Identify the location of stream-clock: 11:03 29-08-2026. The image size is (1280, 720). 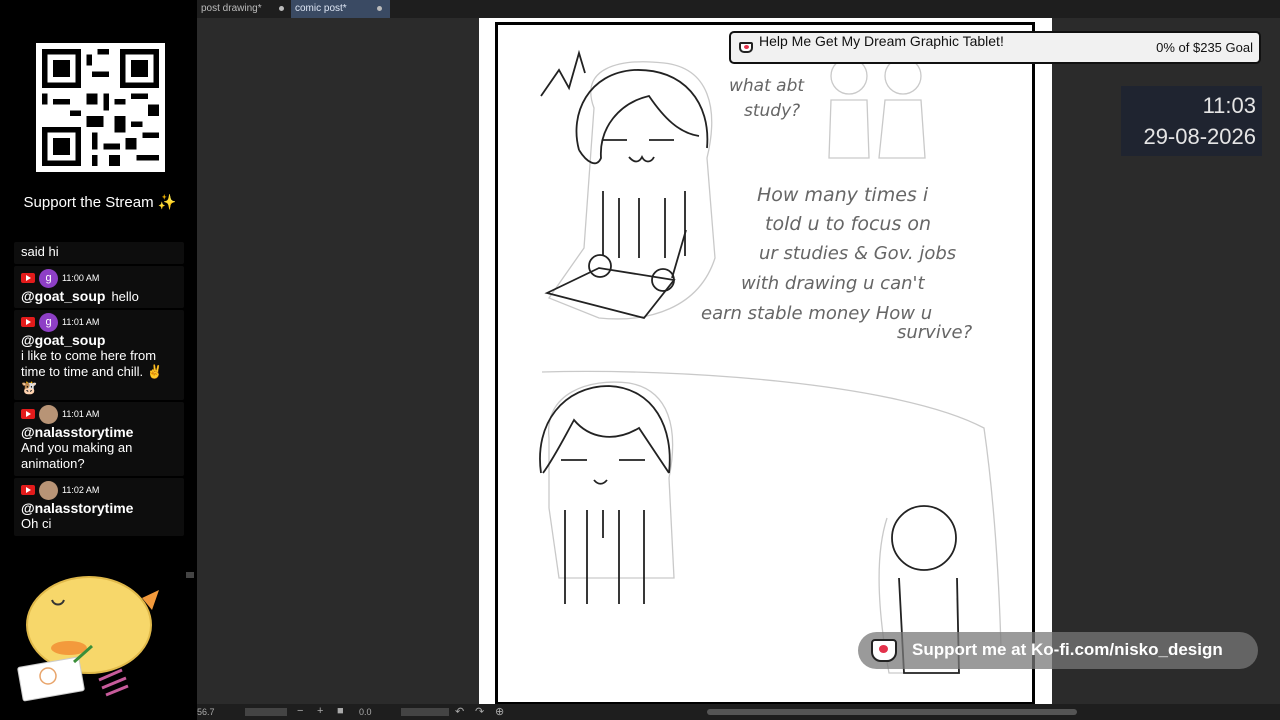
(1191, 121).